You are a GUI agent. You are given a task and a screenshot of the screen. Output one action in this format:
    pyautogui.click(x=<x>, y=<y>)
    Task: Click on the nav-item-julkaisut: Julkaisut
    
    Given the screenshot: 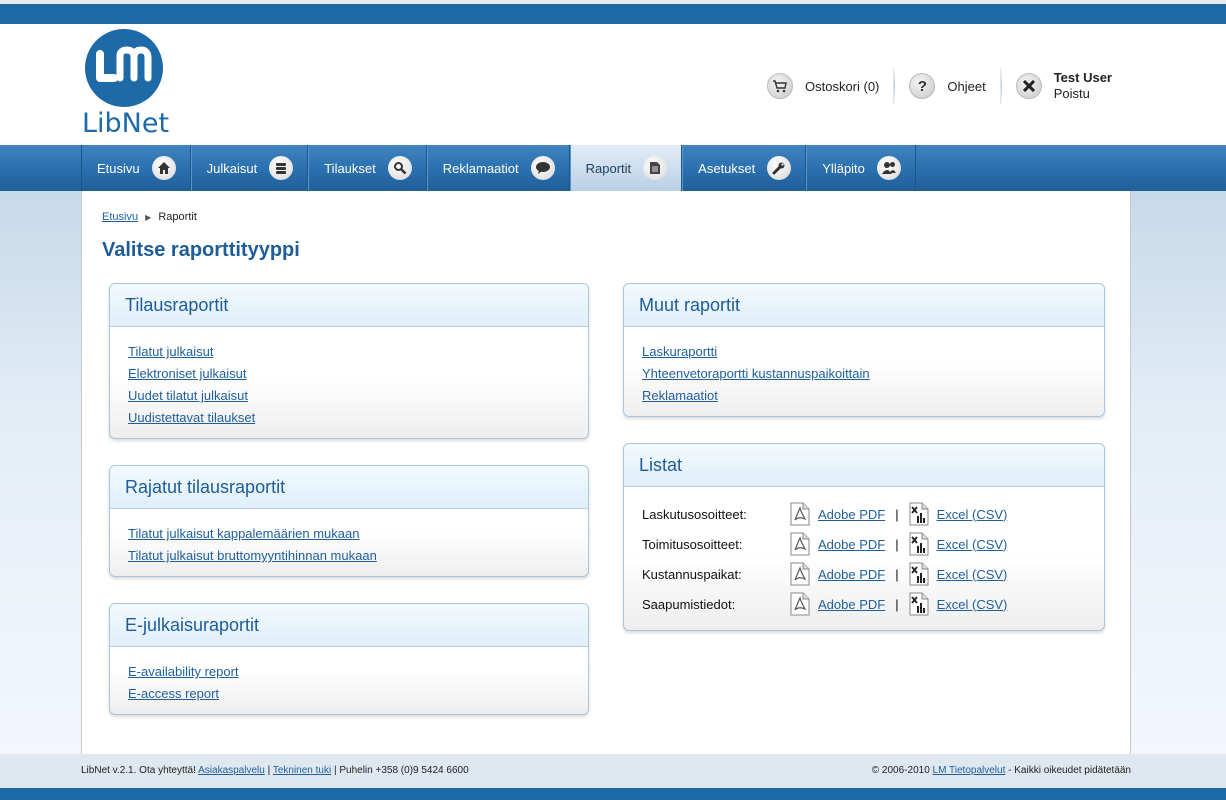 What is the action you would take?
    pyautogui.click(x=249, y=168)
    